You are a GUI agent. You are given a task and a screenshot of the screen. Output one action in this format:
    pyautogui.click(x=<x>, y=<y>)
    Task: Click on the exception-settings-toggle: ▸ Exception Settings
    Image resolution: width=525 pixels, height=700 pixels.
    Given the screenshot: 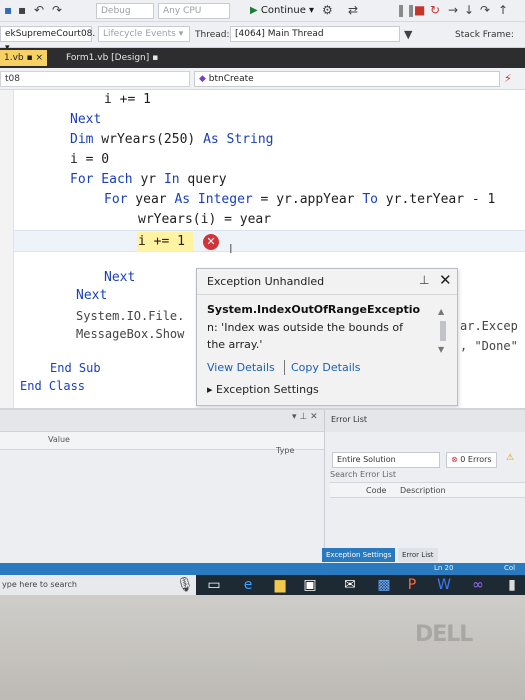 What is the action you would take?
    pyautogui.click(x=263, y=389)
    